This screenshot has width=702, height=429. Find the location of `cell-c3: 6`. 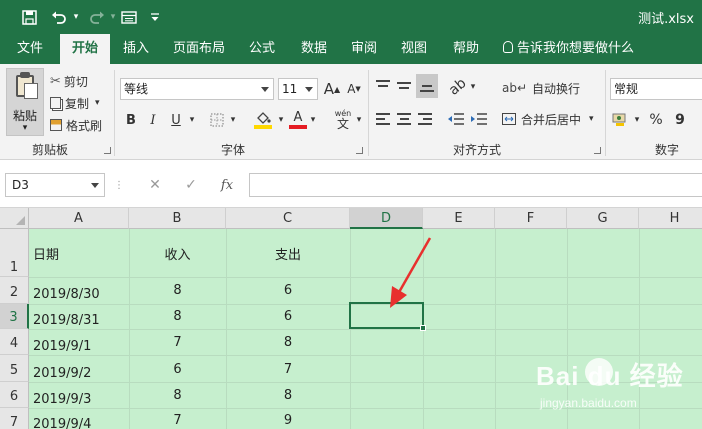

cell-c3: 6 is located at coordinates (288, 316).